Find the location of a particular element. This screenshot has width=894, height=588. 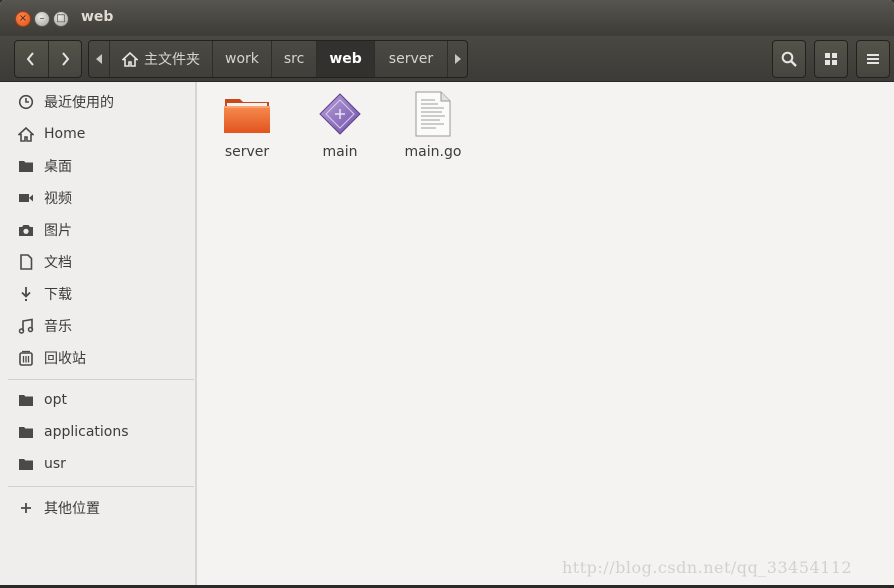

sidebar-item-label: 其他位置 is located at coordinates (72, 509).